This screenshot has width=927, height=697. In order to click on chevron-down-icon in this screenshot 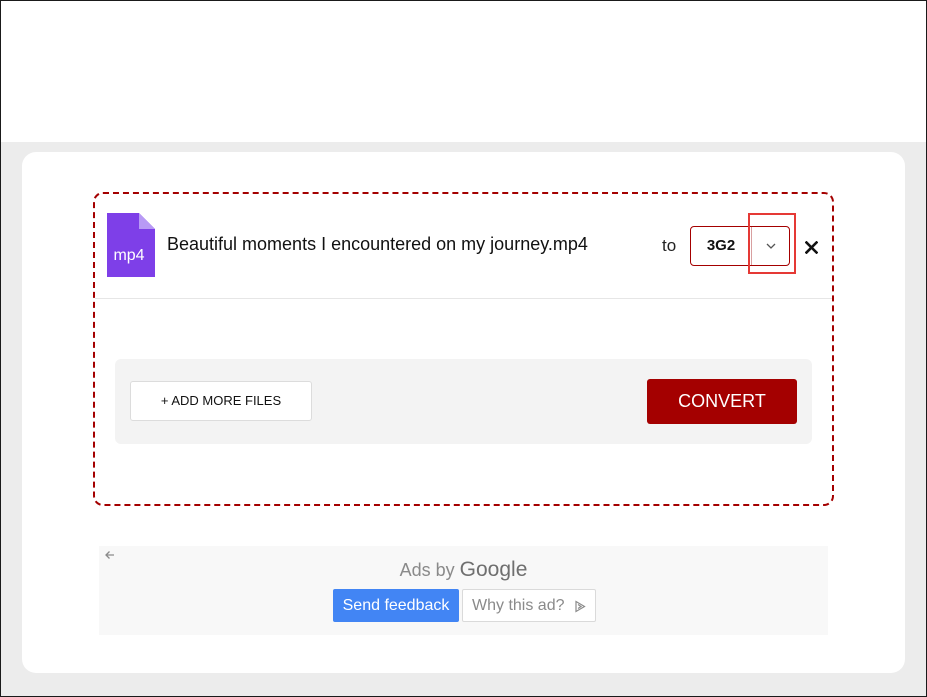, I will do `click(771, 246)`.